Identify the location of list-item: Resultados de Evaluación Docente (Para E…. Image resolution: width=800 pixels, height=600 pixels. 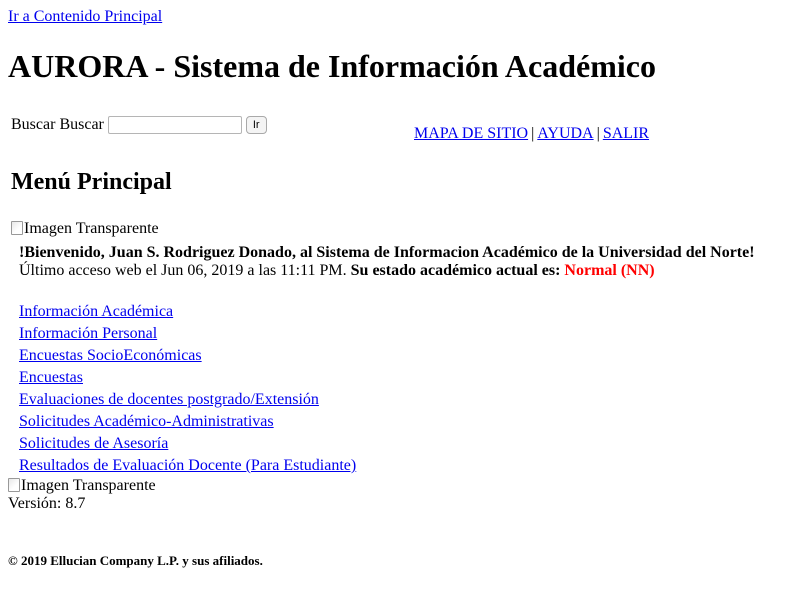
(187, 466).